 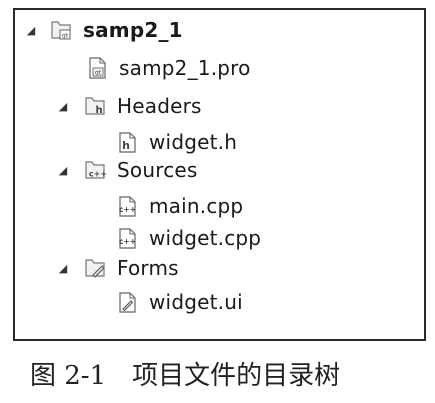 I want to click on tree-item-widget-cpp: c++ widget.cpp, so click(x=188, y=238).